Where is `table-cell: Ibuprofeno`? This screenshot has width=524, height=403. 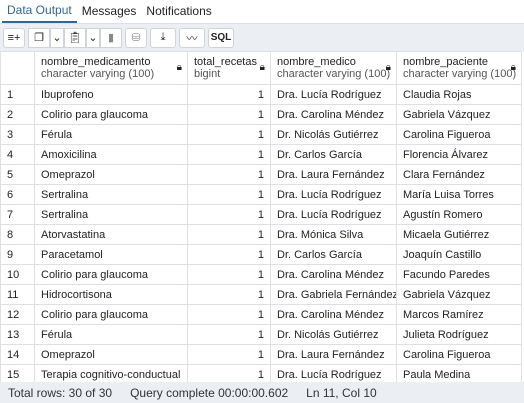
table-cell: Ibuprofeno is located at coordinates (111, 94).